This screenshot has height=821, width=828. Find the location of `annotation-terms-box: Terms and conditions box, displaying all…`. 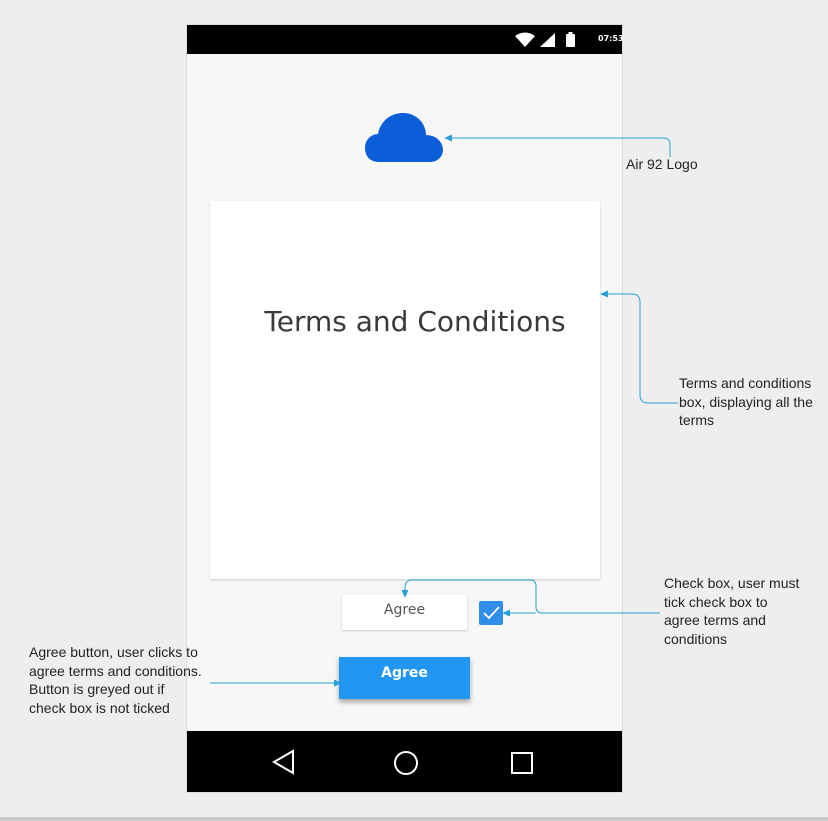

annotation-terms-box: Terms and conditions box, displaying all… is located at coordinates (746, 401).